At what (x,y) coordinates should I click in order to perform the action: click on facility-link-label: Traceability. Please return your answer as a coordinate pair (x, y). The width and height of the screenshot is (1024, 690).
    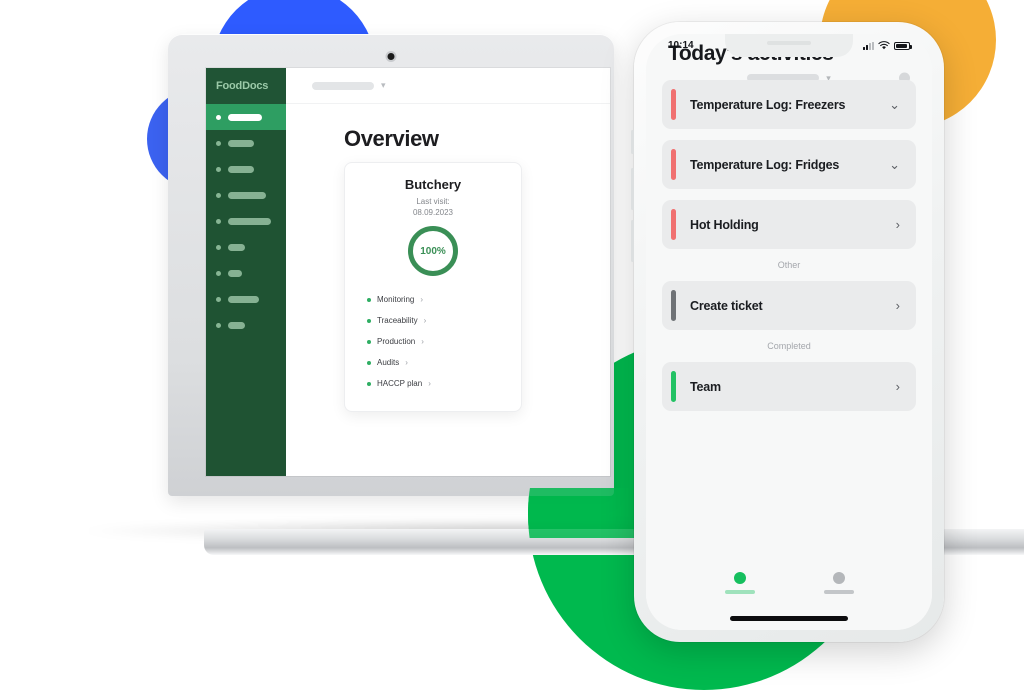
    Looking at the image, I should click on (397, 320).